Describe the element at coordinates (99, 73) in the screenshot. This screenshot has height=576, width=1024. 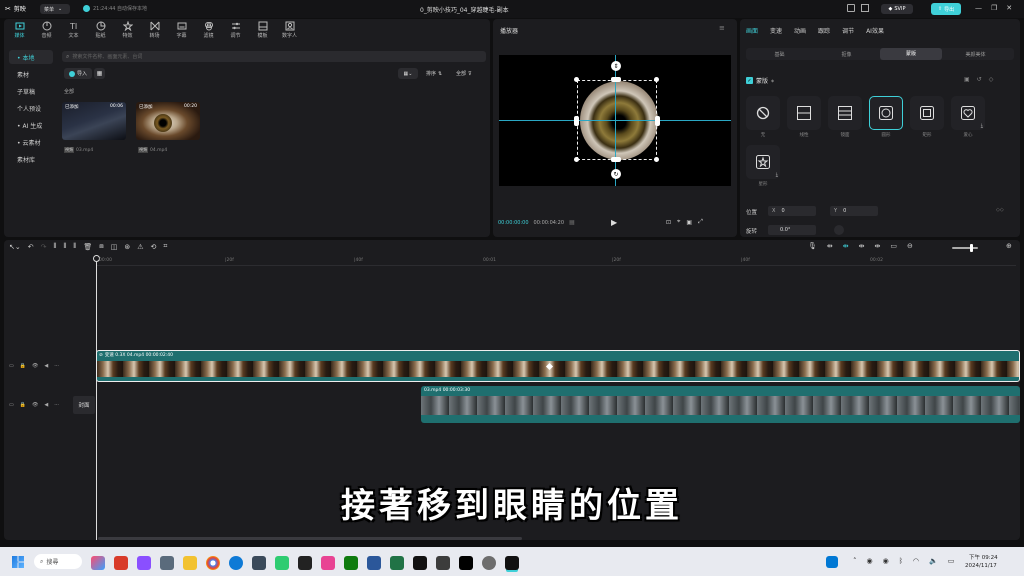
I see `grid-view-icon: ▦` at that location.